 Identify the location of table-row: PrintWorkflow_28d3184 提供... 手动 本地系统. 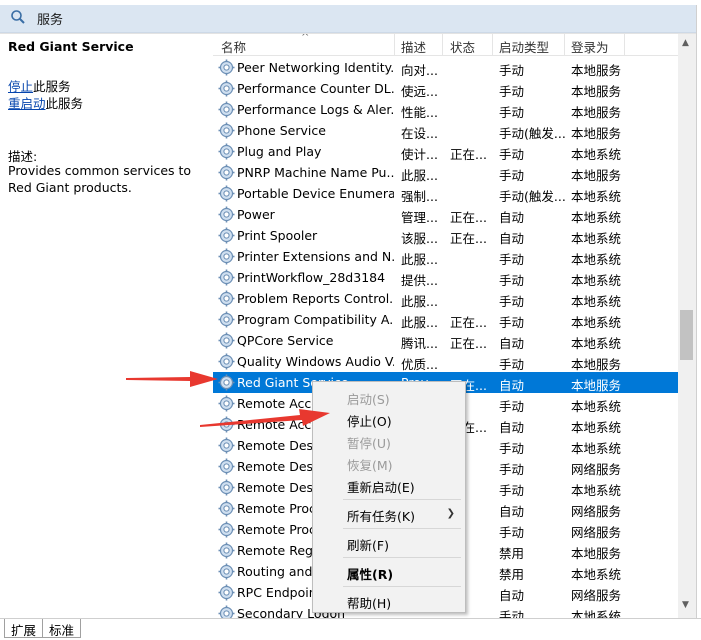
(445, 277).